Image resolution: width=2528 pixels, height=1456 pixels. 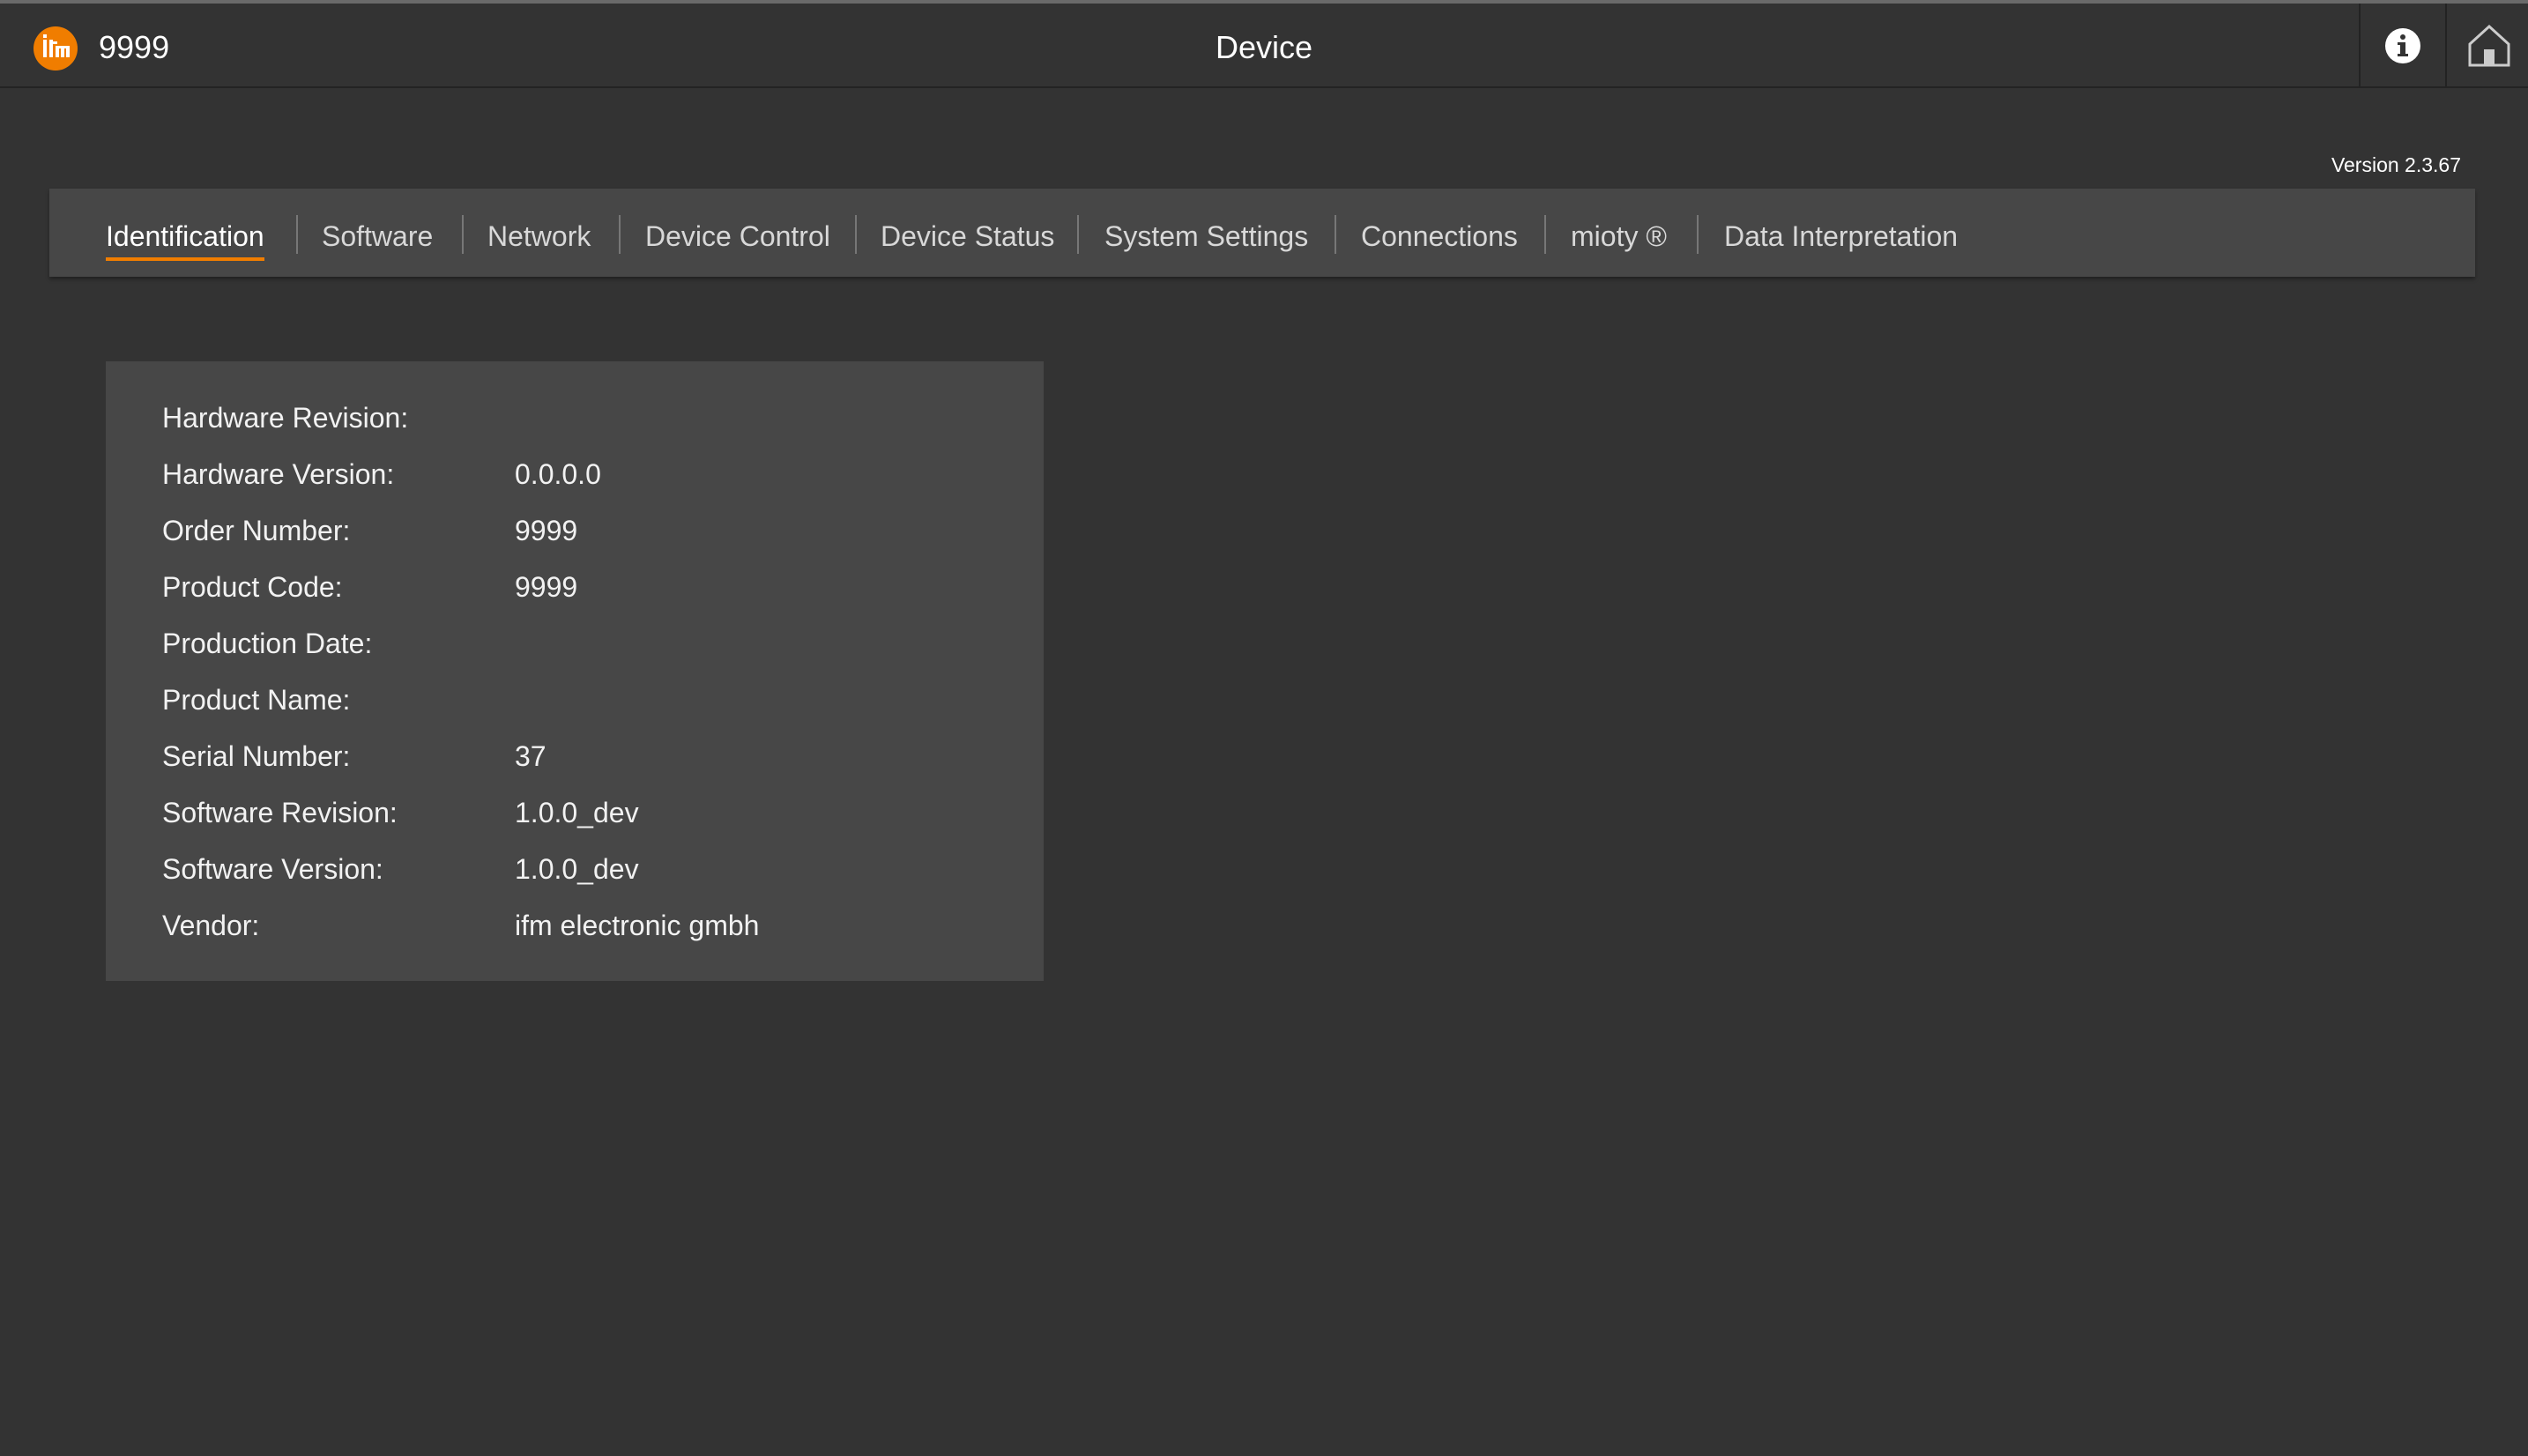 I want to click on info-icon, so click(x=2402, y=45).